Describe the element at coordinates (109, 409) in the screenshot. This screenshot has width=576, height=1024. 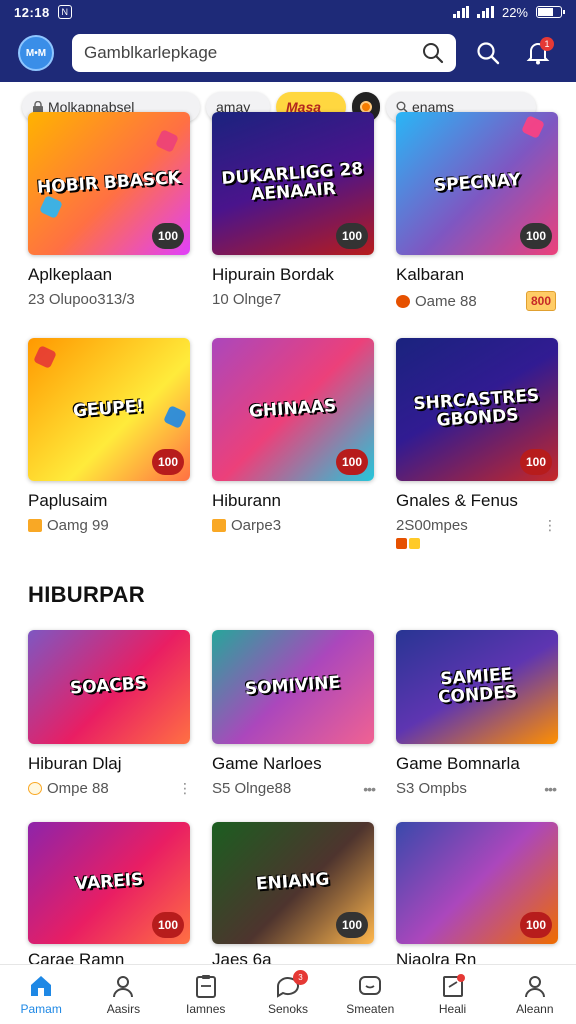
I see `game-thumbnail: GEUPE! 100` at that location.